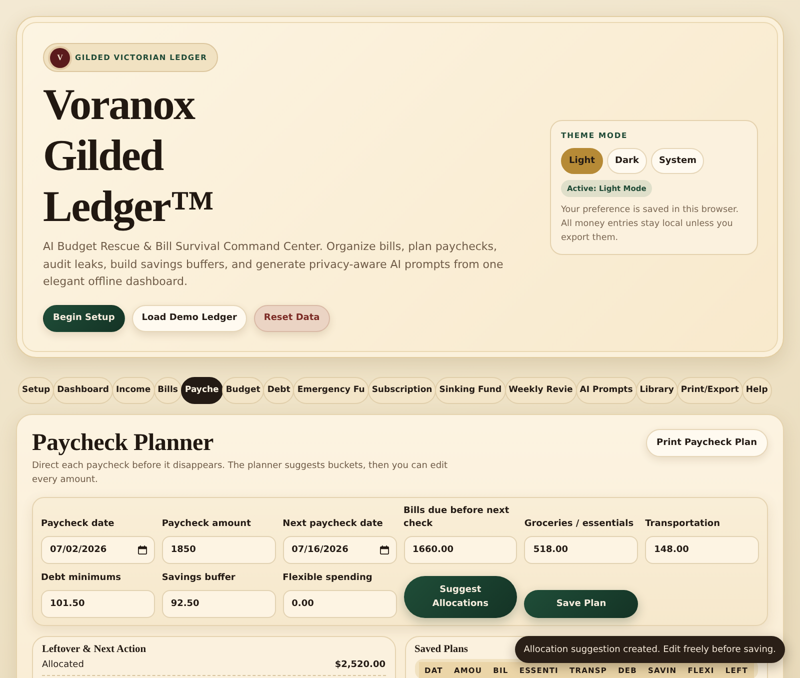 The height and width of the screenshot is (678, 800). What do you see at coordinates (189, 318) in the screenshot?
I see `hero-action-button: Load Demo Ledger` at bounding box center [189, 318].